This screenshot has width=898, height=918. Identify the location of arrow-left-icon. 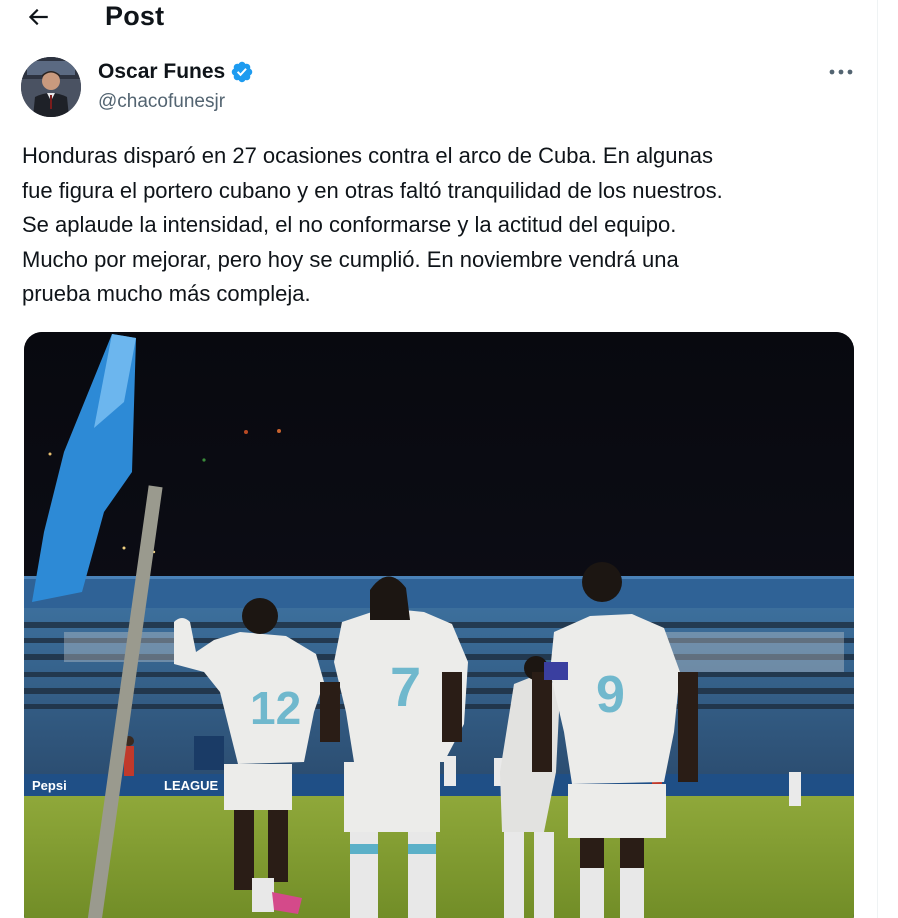
(38, 17).